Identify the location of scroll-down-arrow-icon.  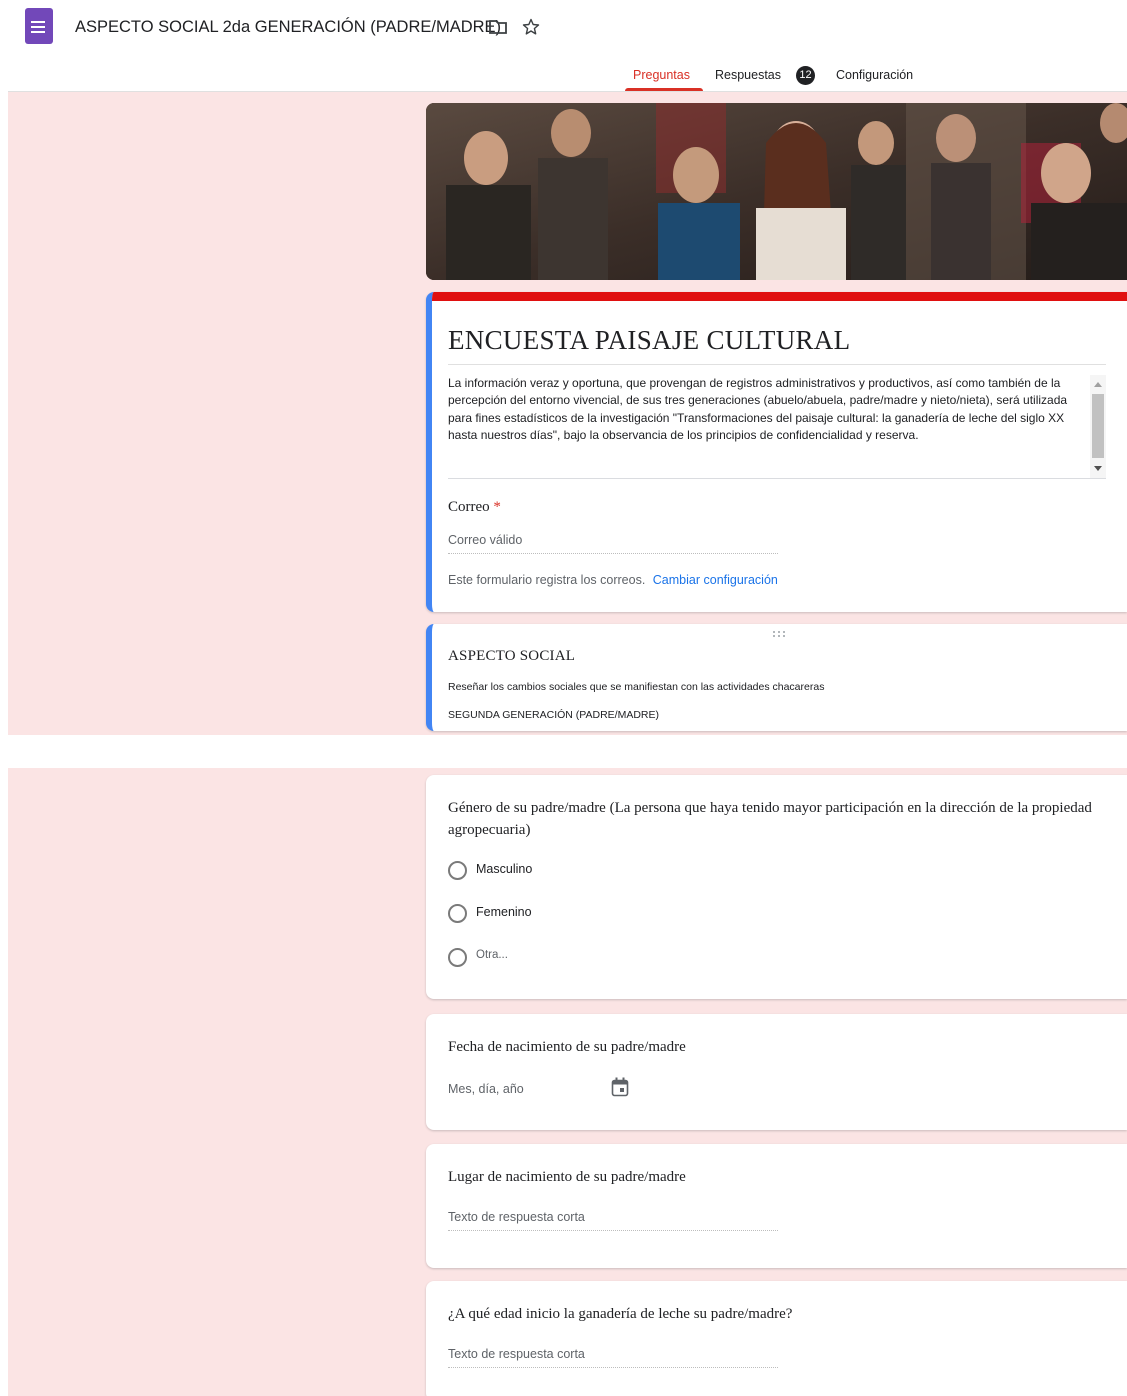
(1098, 468).